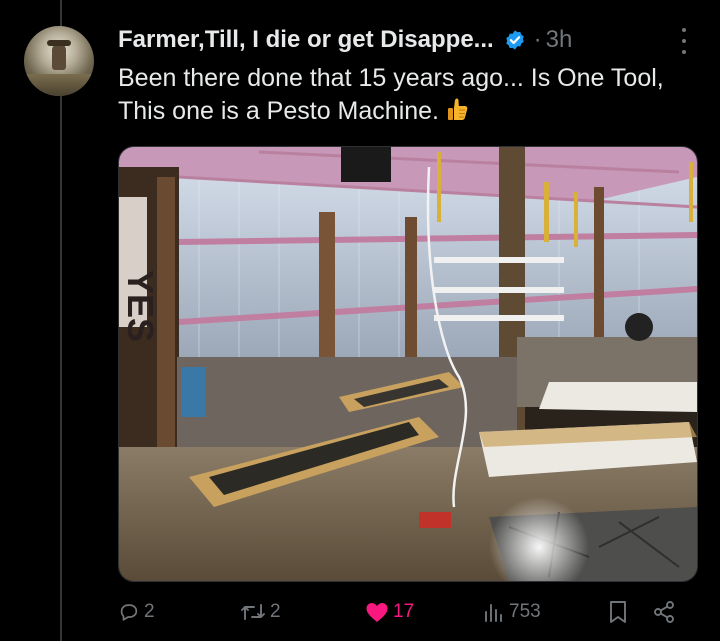 Image resolution: width=720 pixels, height=641 pixels. Describe the element at coordinates (149, 611) in the screenshot. I see `reply-count: 2` at that location.